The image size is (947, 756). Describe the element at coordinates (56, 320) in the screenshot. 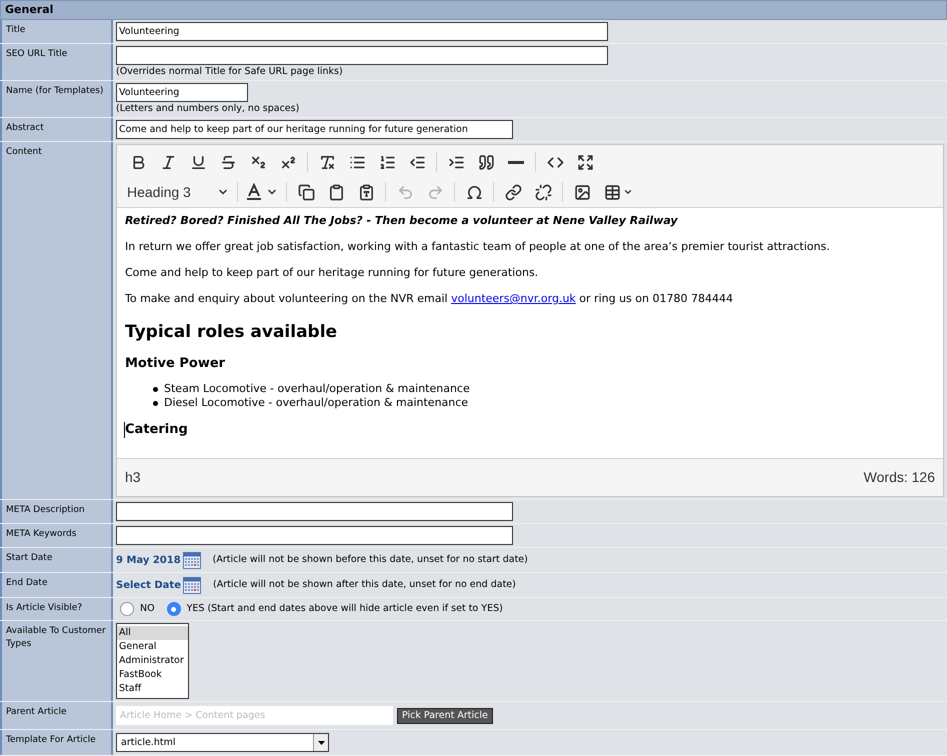

I see `field-label: Content` at that location.